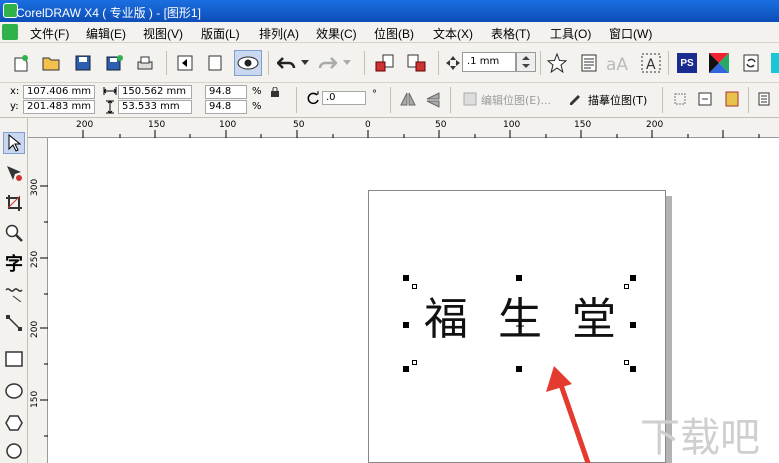 This screenshot has width=779, height=463. Describe the element at coordinates (406, 325) in the screenshot. I see `selection-handle-ml` at that location.